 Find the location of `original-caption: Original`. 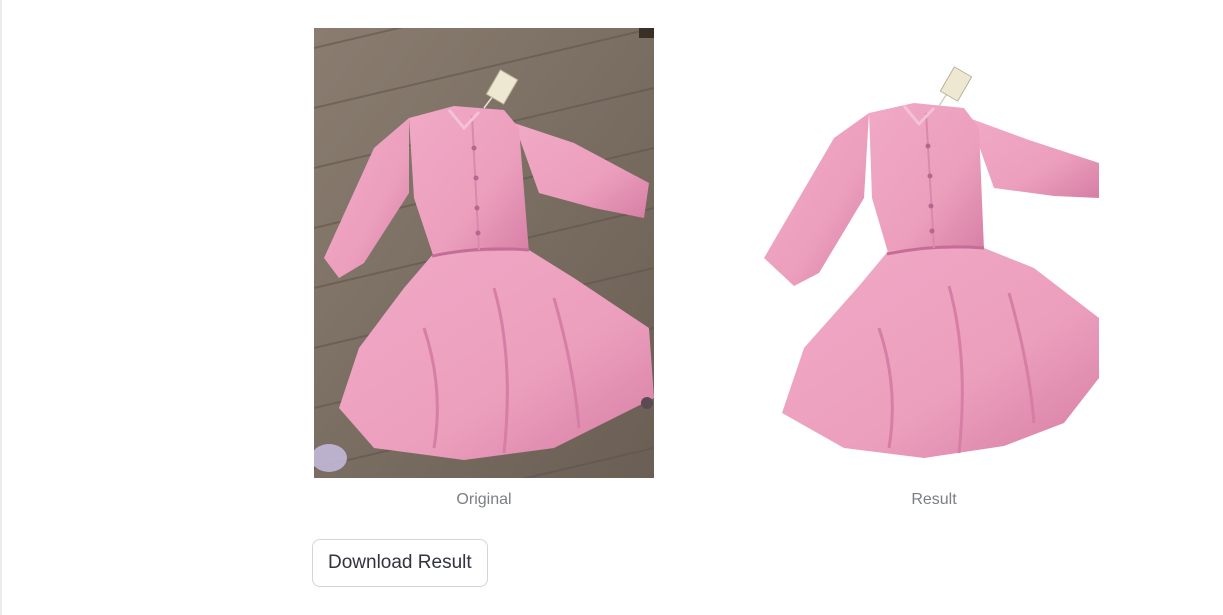

original-caption: Original is located at coordinates (484, 499).